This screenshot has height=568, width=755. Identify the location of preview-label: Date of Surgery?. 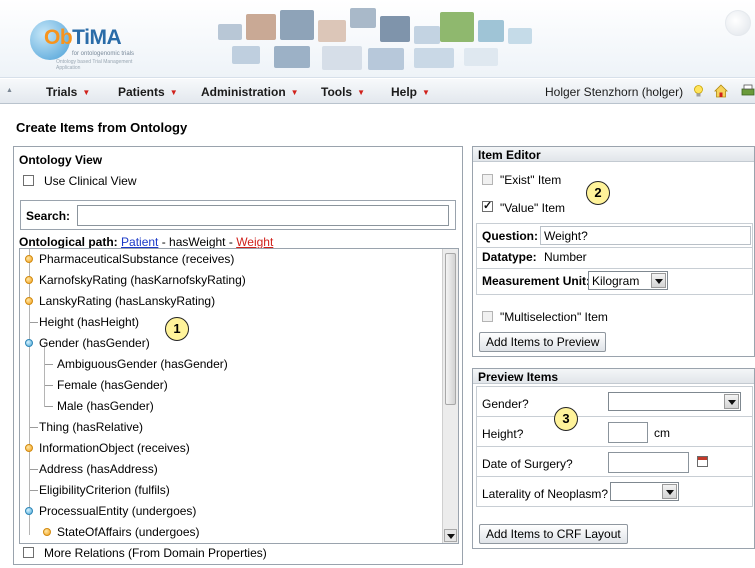
(527, 464).